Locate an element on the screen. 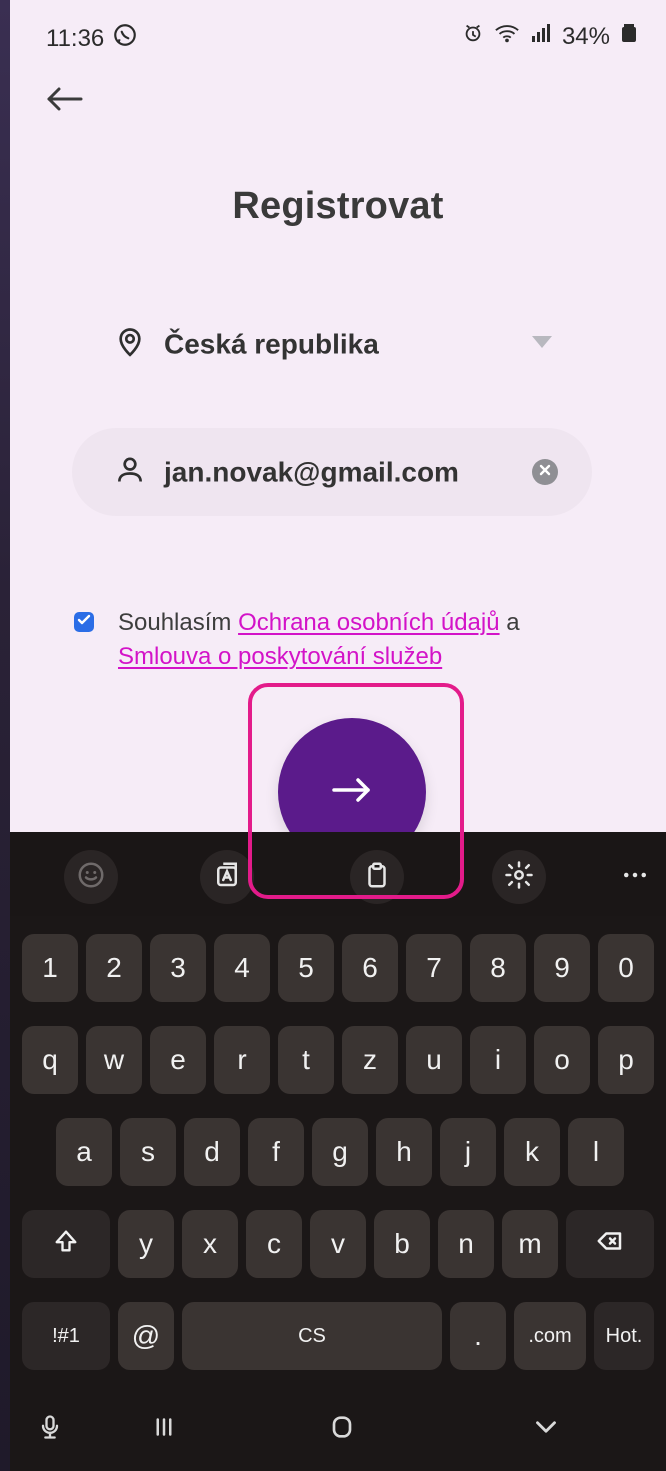 This screenshot has width=666, height=1471. more-icon is located at coordinates (635, 877).